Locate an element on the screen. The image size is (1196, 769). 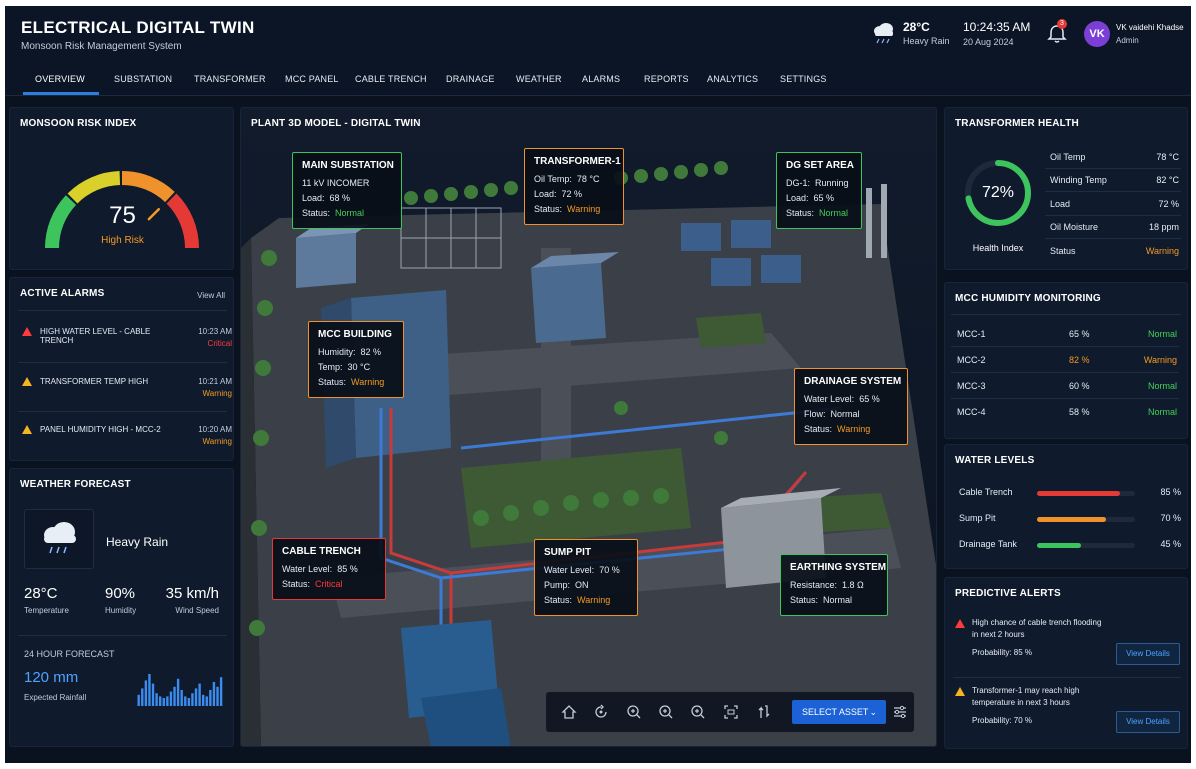
tag-label: Resistance: is located at coordinates (814, 585).